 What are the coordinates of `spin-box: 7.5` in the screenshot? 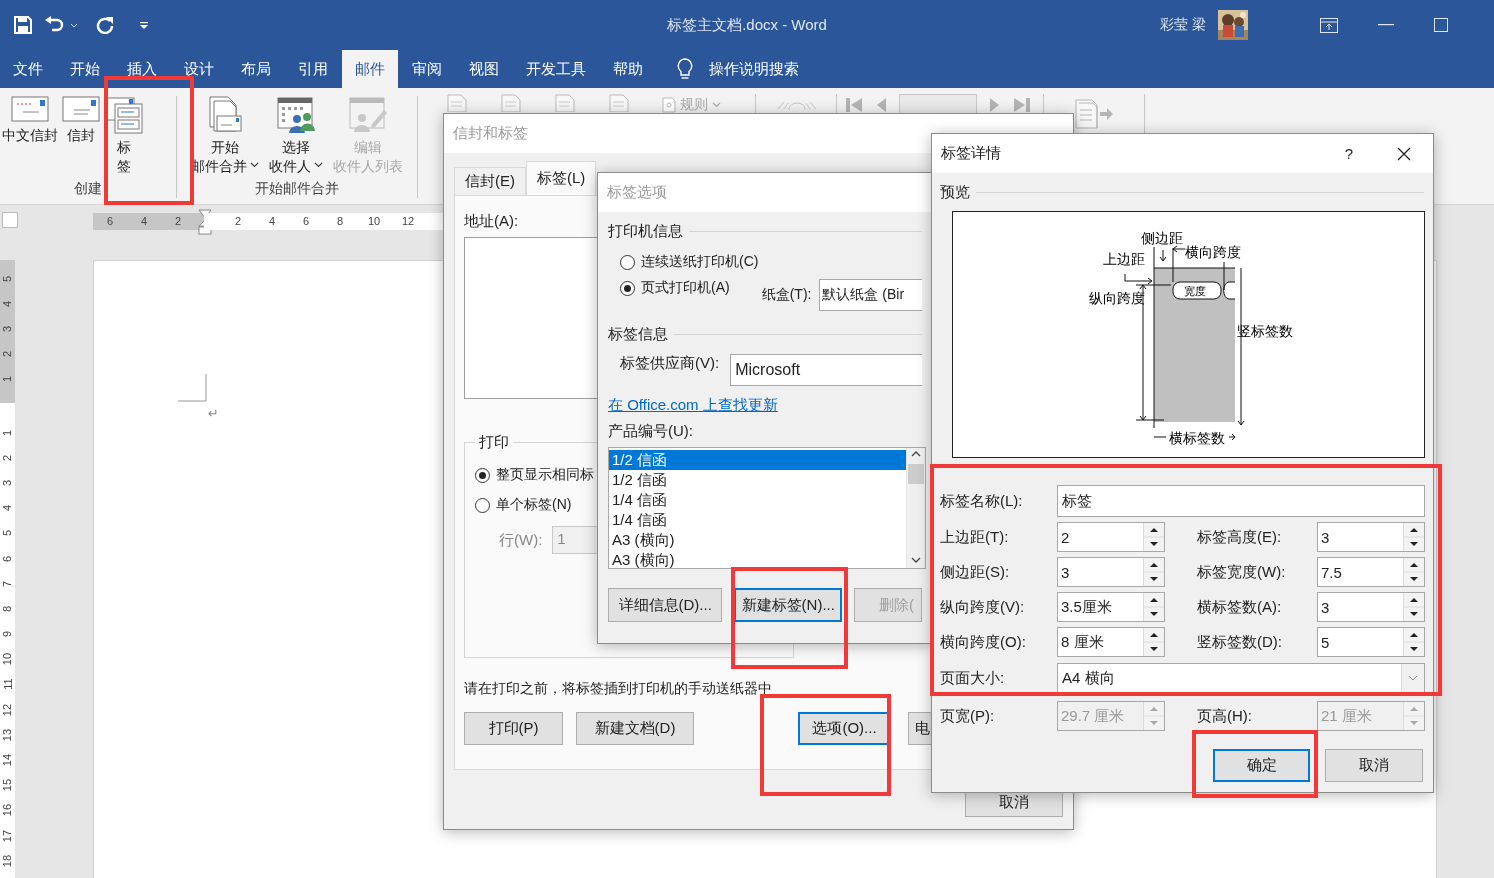 It's located at (1371, 572).